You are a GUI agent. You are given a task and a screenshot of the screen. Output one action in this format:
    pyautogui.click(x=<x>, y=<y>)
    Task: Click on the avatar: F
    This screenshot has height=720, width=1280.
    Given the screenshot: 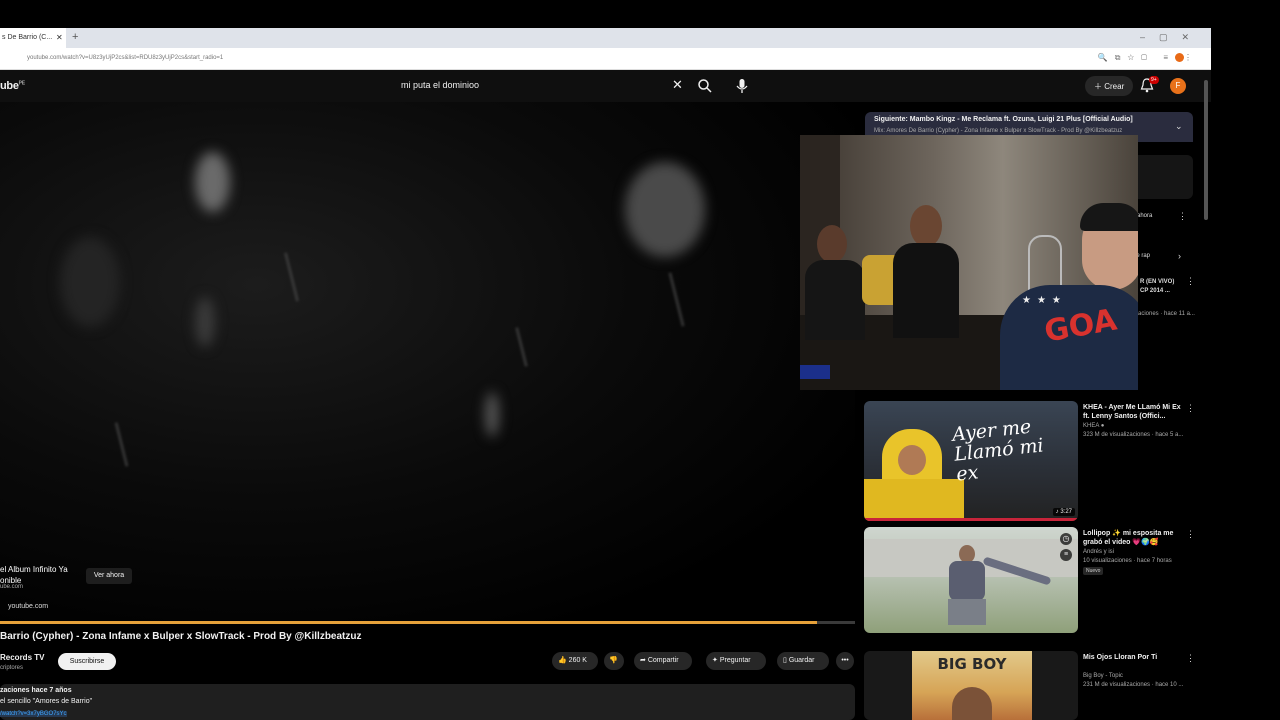 What is the action you would take?
    pyautogui.click(x=1178, y=86)
    